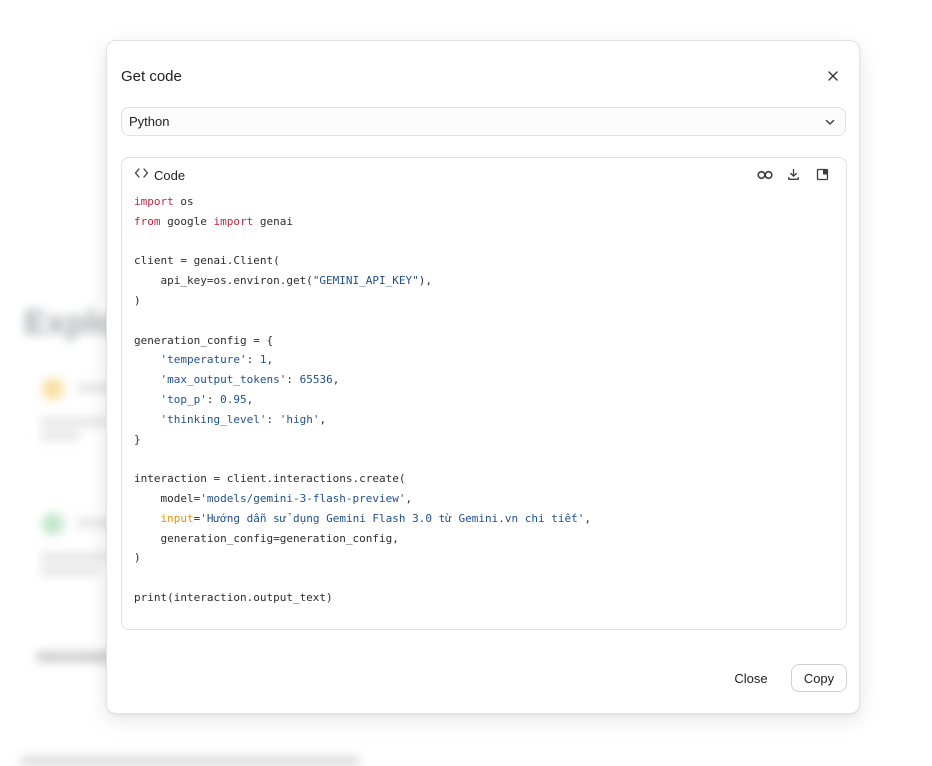 This screenshot has height=766, width=932. I want to click on code-token: from, so click(147, 221).